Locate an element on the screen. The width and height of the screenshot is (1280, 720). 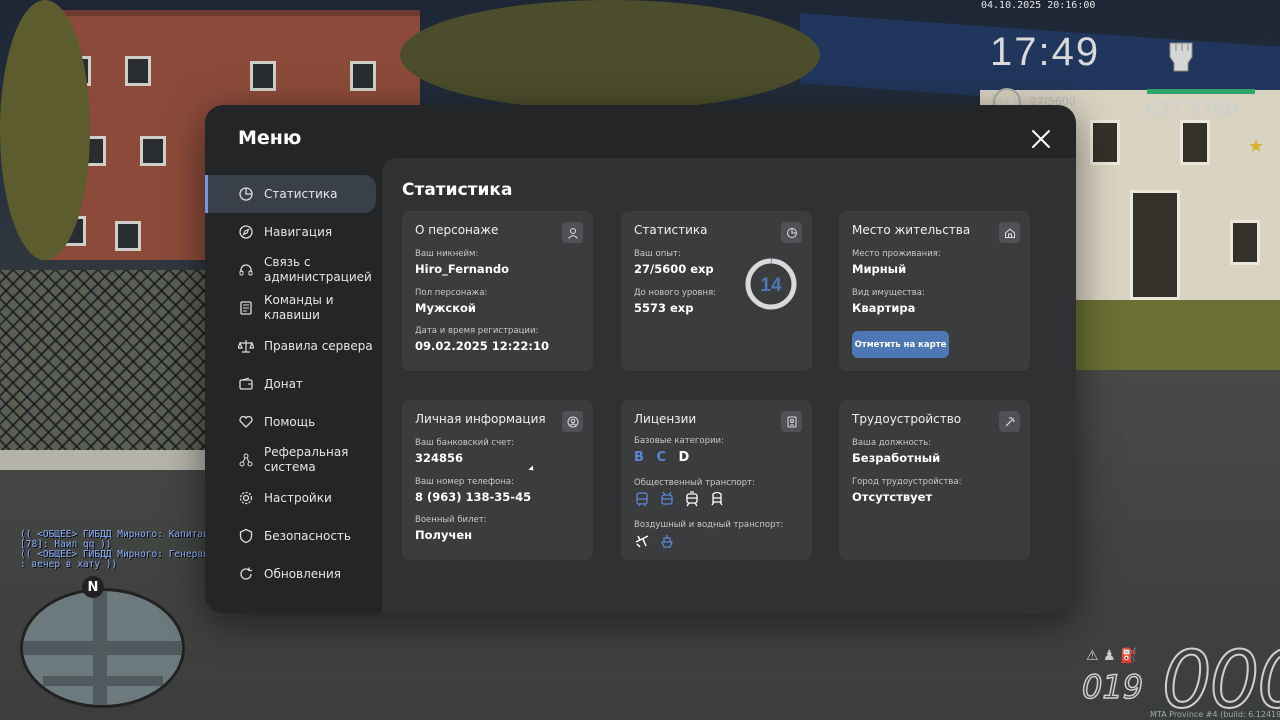
bus-icon is located at coordinates (642, 499).